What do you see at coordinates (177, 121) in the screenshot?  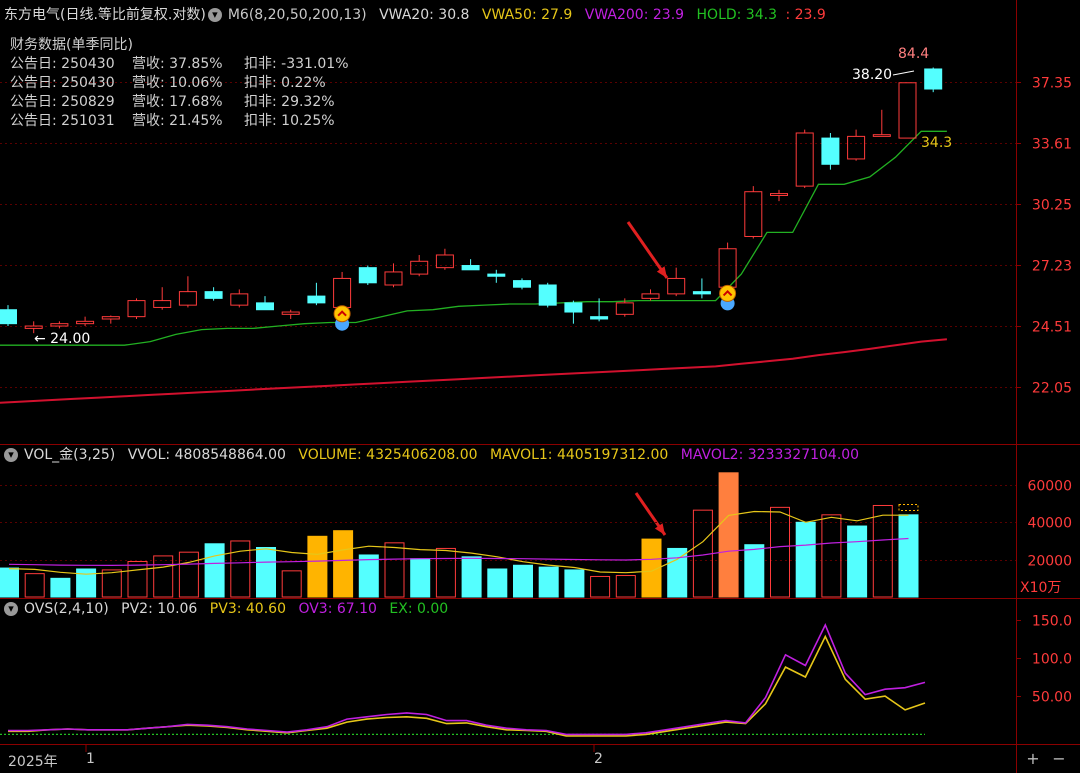 I see `finance-revenue: 营收: 21.45%` at bounding box center [177, 121].